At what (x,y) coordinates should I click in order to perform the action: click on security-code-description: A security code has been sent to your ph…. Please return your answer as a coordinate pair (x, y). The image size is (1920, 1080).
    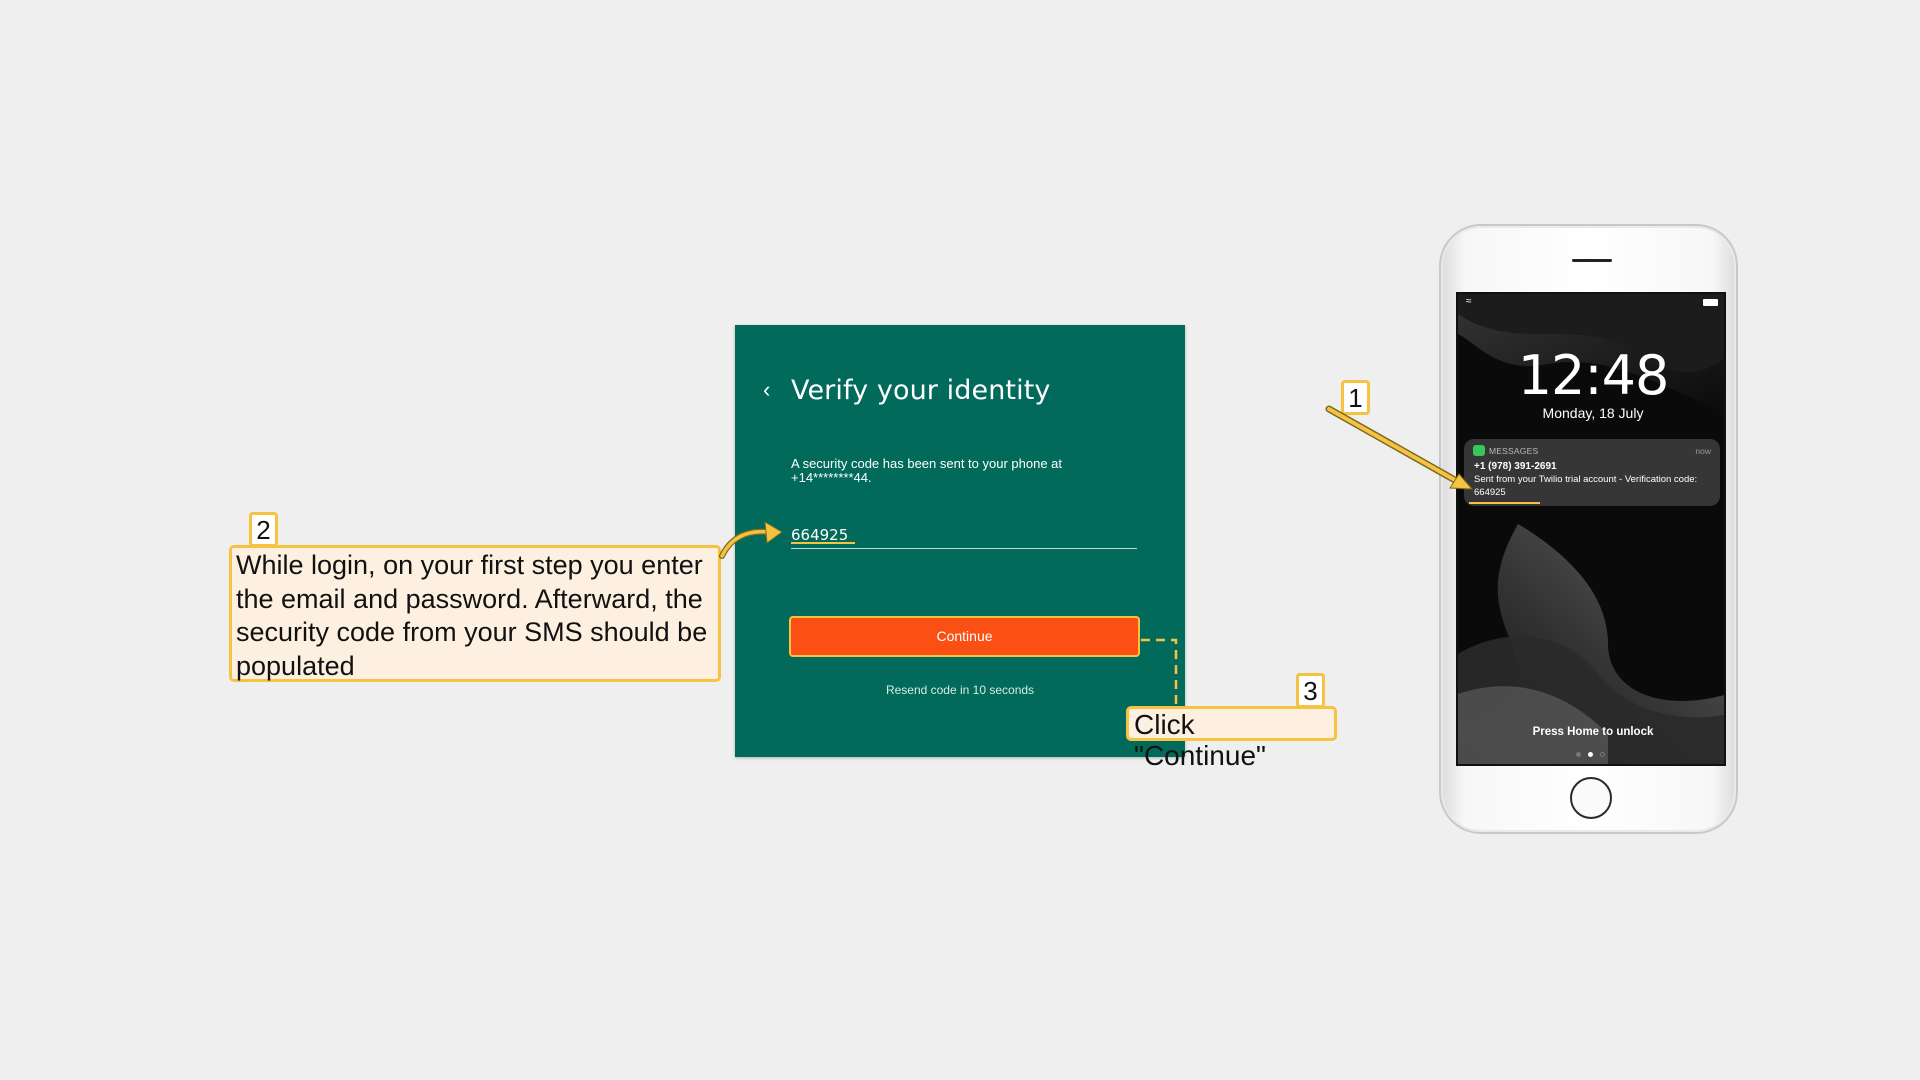
    Looking at the image, I should click on (927, 470).